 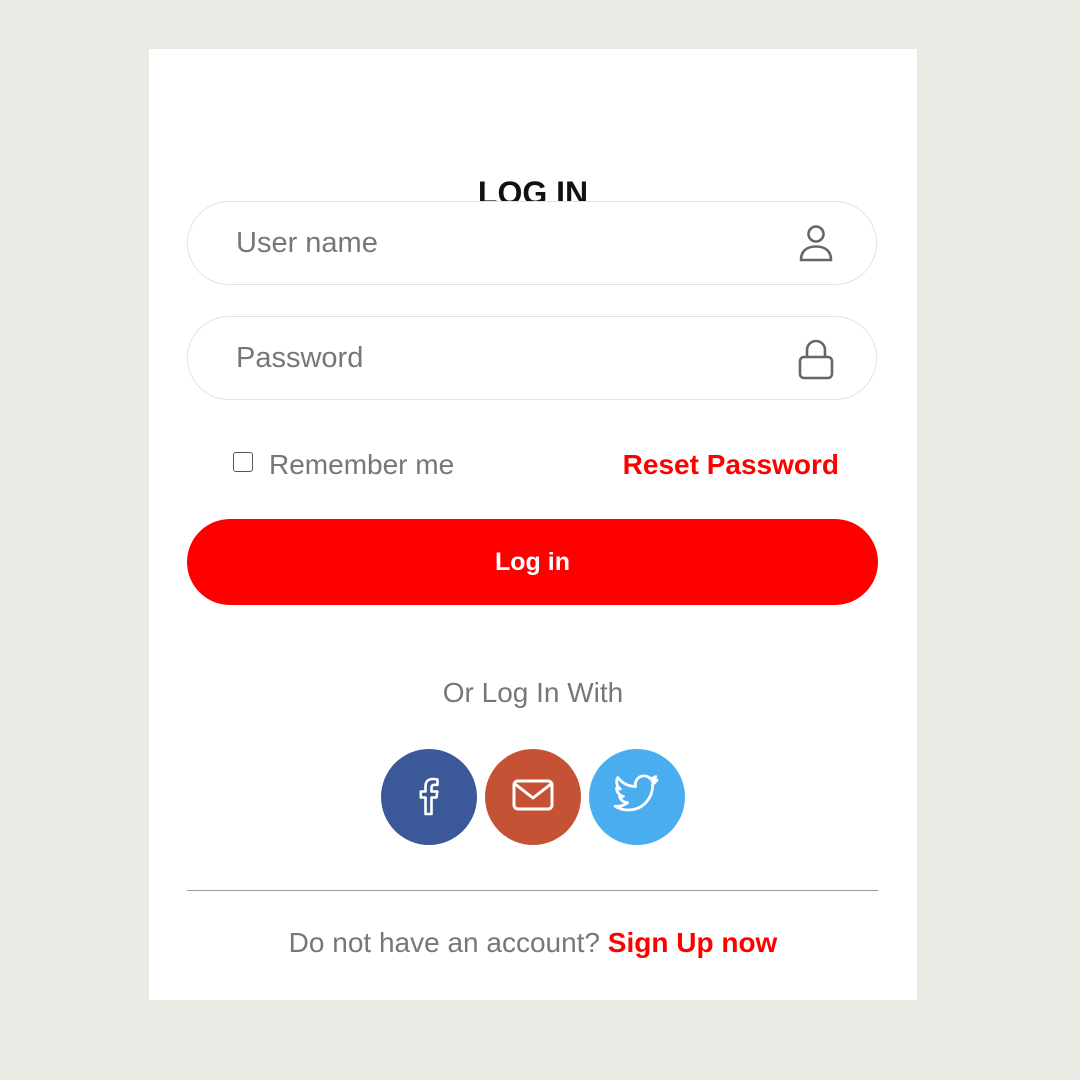 I want to click on email-login-button, so click(x=533, y=797).